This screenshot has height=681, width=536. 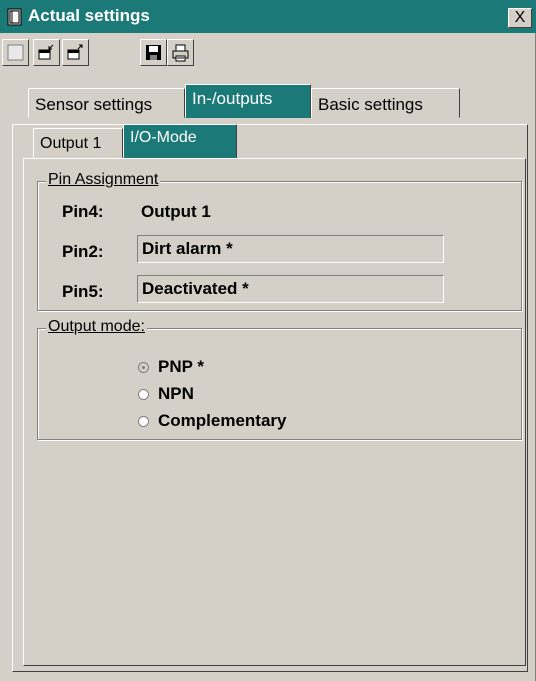 What do you see at coordinates (143, 421) in the screenshot?
I see `radio-complementary-indicator` at bounding box center [143, 421].